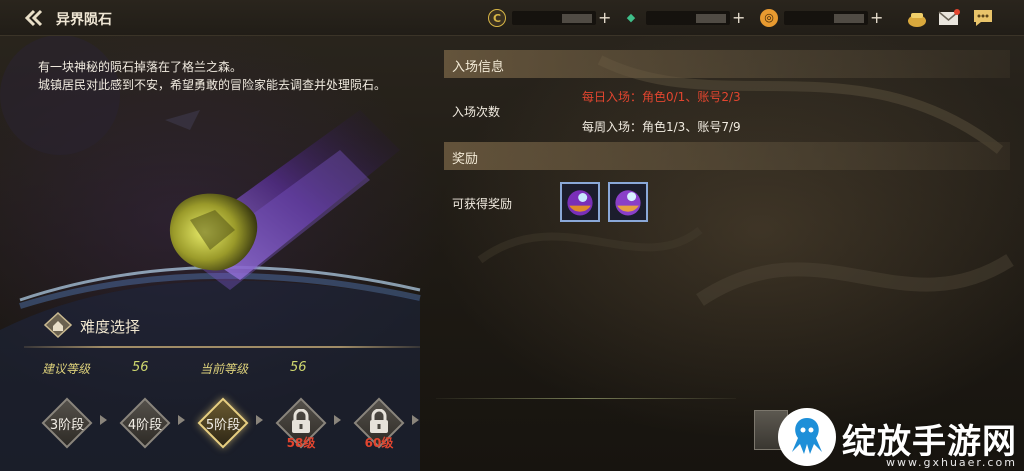 Image resolution: width=1024 pixels, height=471 pixels. Describe the element at coordinates (84, 20) in the screenshot. I see `page-title: 异界陨石` at that location.